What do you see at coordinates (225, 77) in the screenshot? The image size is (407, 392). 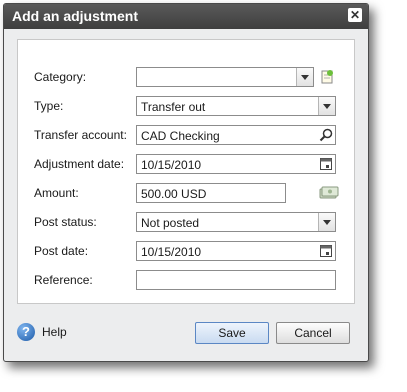 I see `category-select` at bounding box center [225, 77].